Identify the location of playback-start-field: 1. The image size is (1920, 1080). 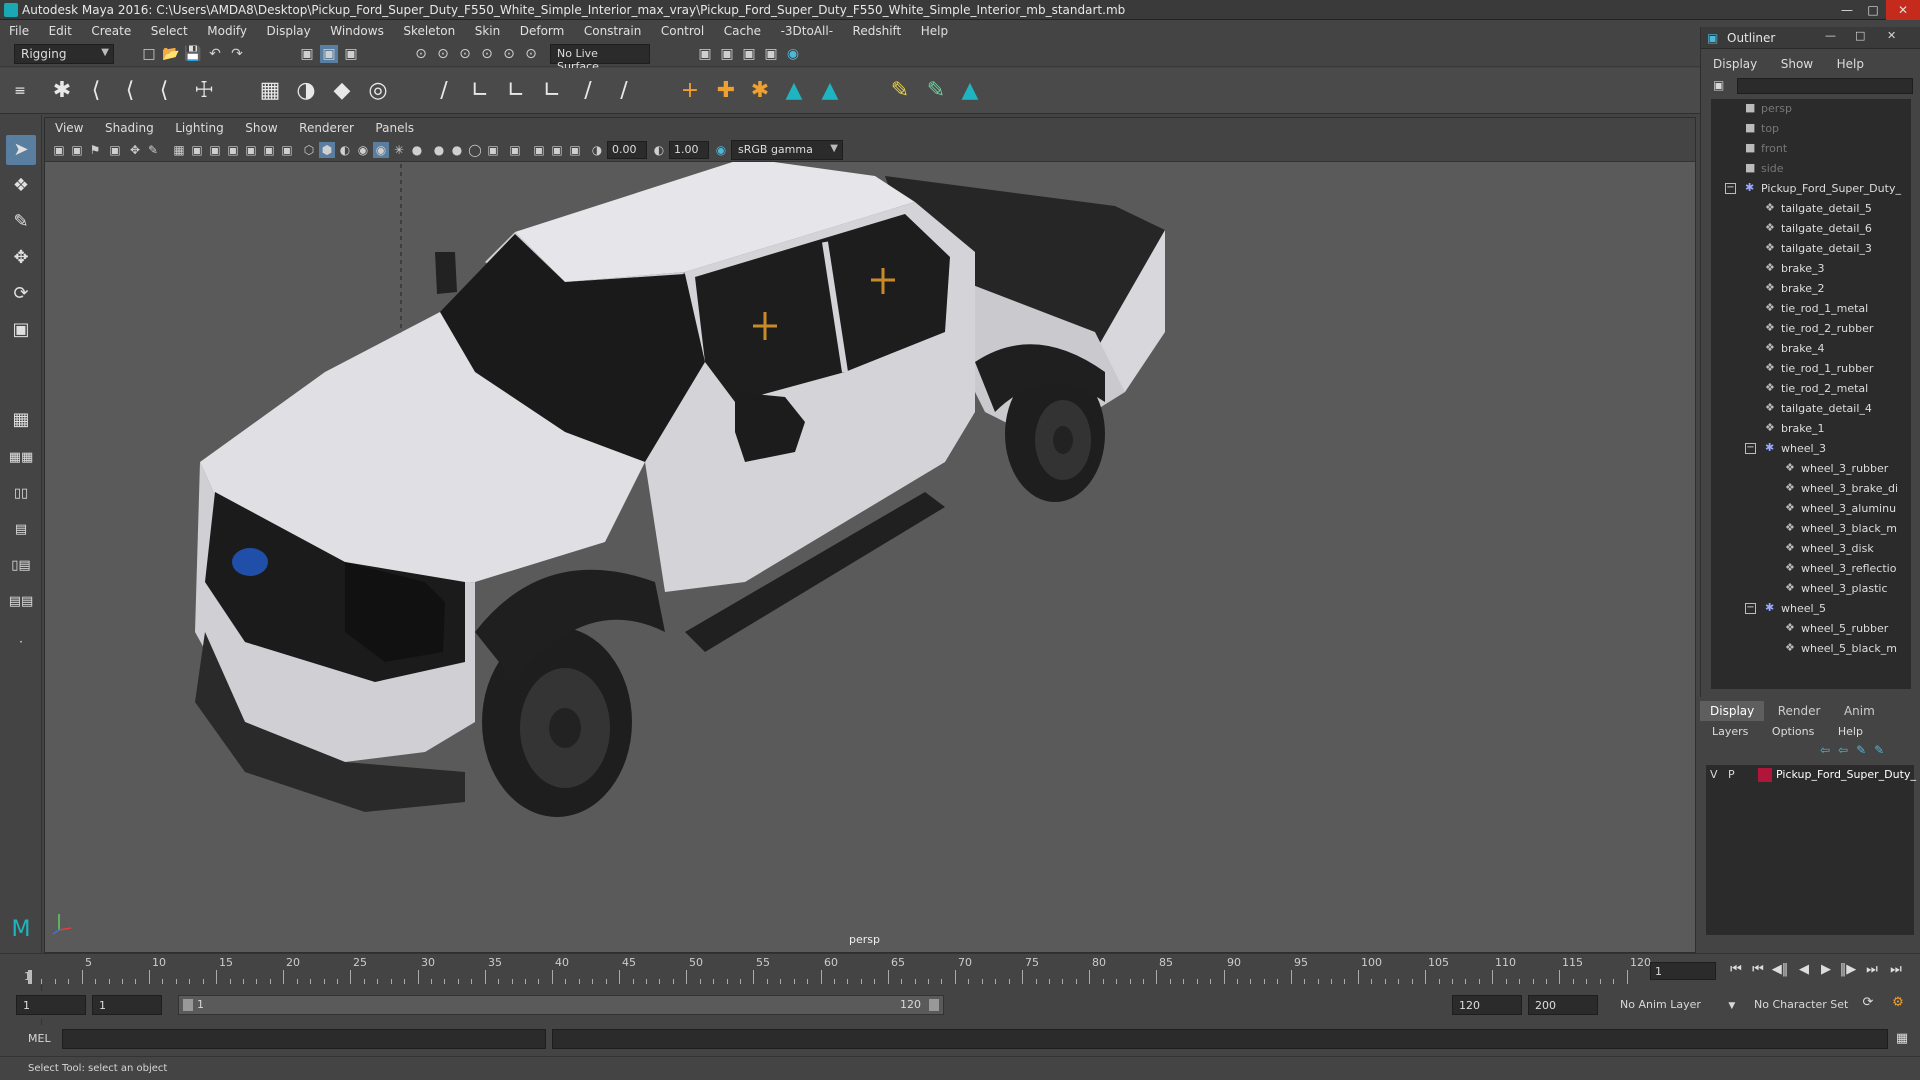
(127, 1005).